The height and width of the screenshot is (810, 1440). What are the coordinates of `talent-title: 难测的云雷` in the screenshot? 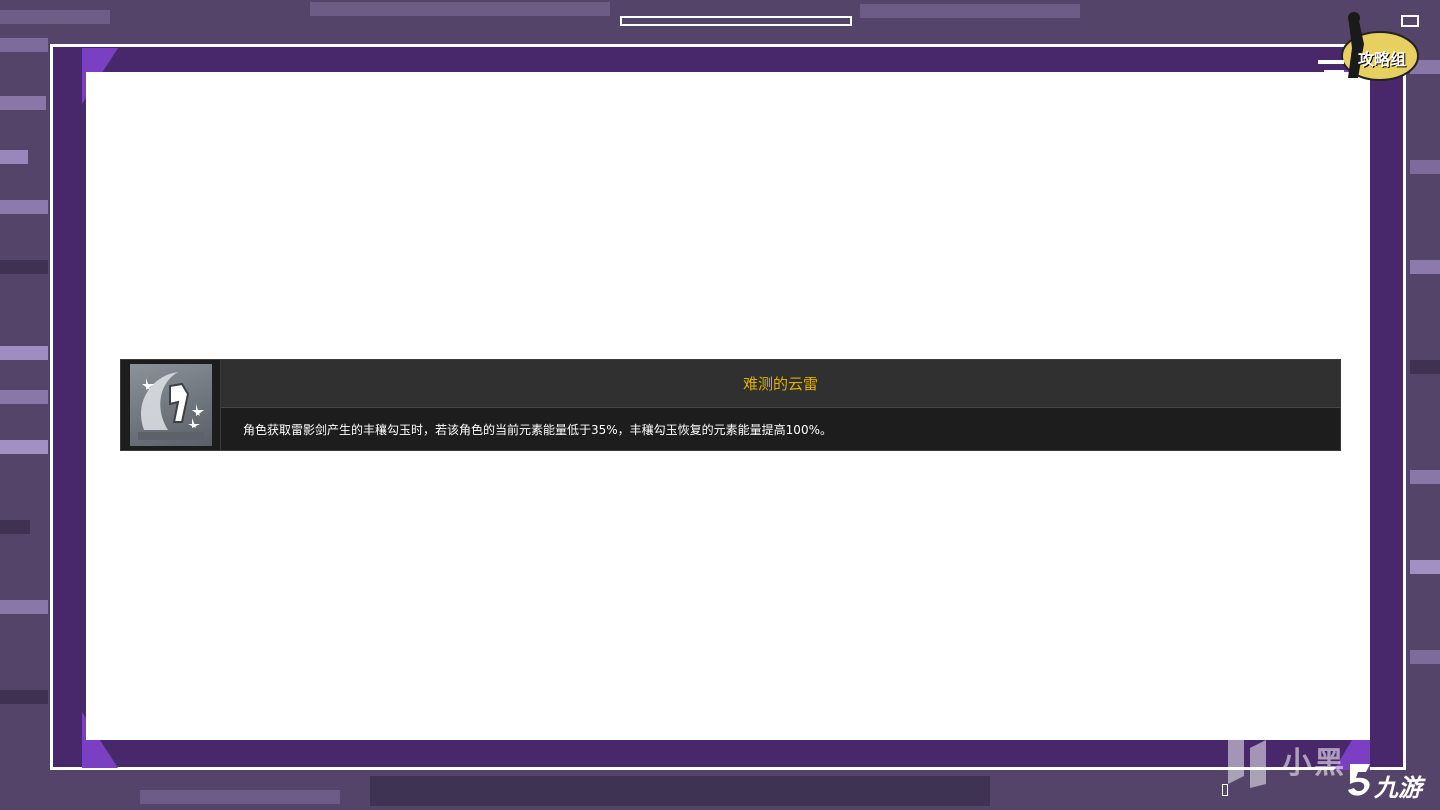 It's located at (780, 384).